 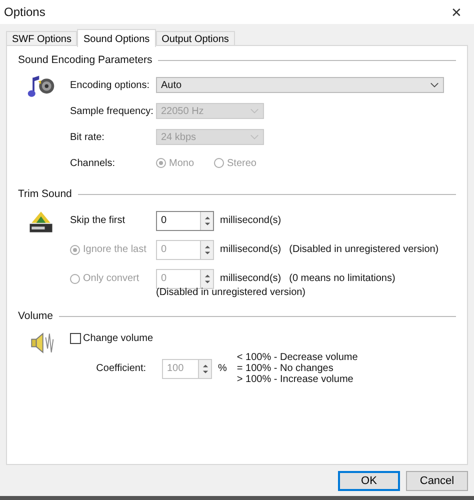 I want to click on hint-text: = 100% - No changes, so click(x=285, y=368).